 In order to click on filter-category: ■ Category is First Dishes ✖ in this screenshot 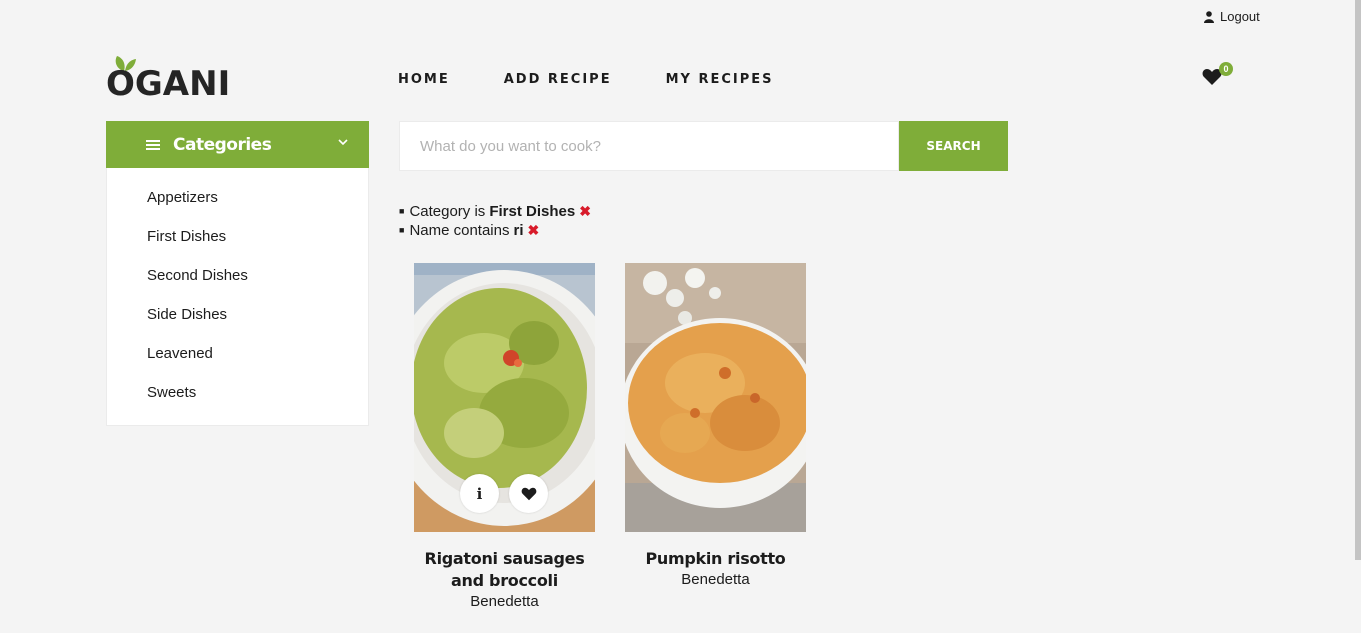, I will do `click(495, 211)`.